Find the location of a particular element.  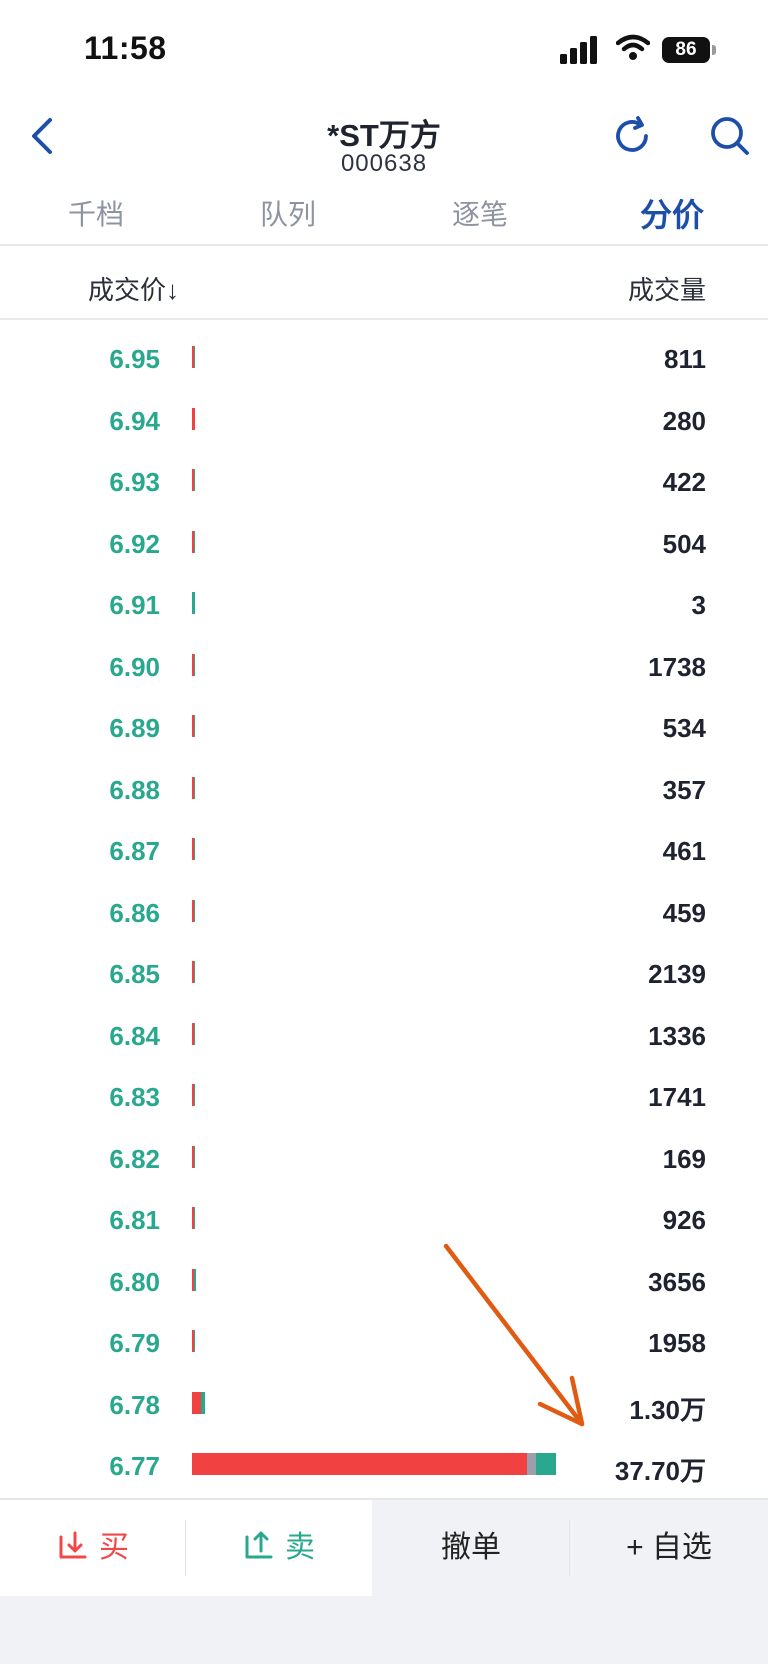

table-row: 6.91 3 is located at coordinates (384, 607).